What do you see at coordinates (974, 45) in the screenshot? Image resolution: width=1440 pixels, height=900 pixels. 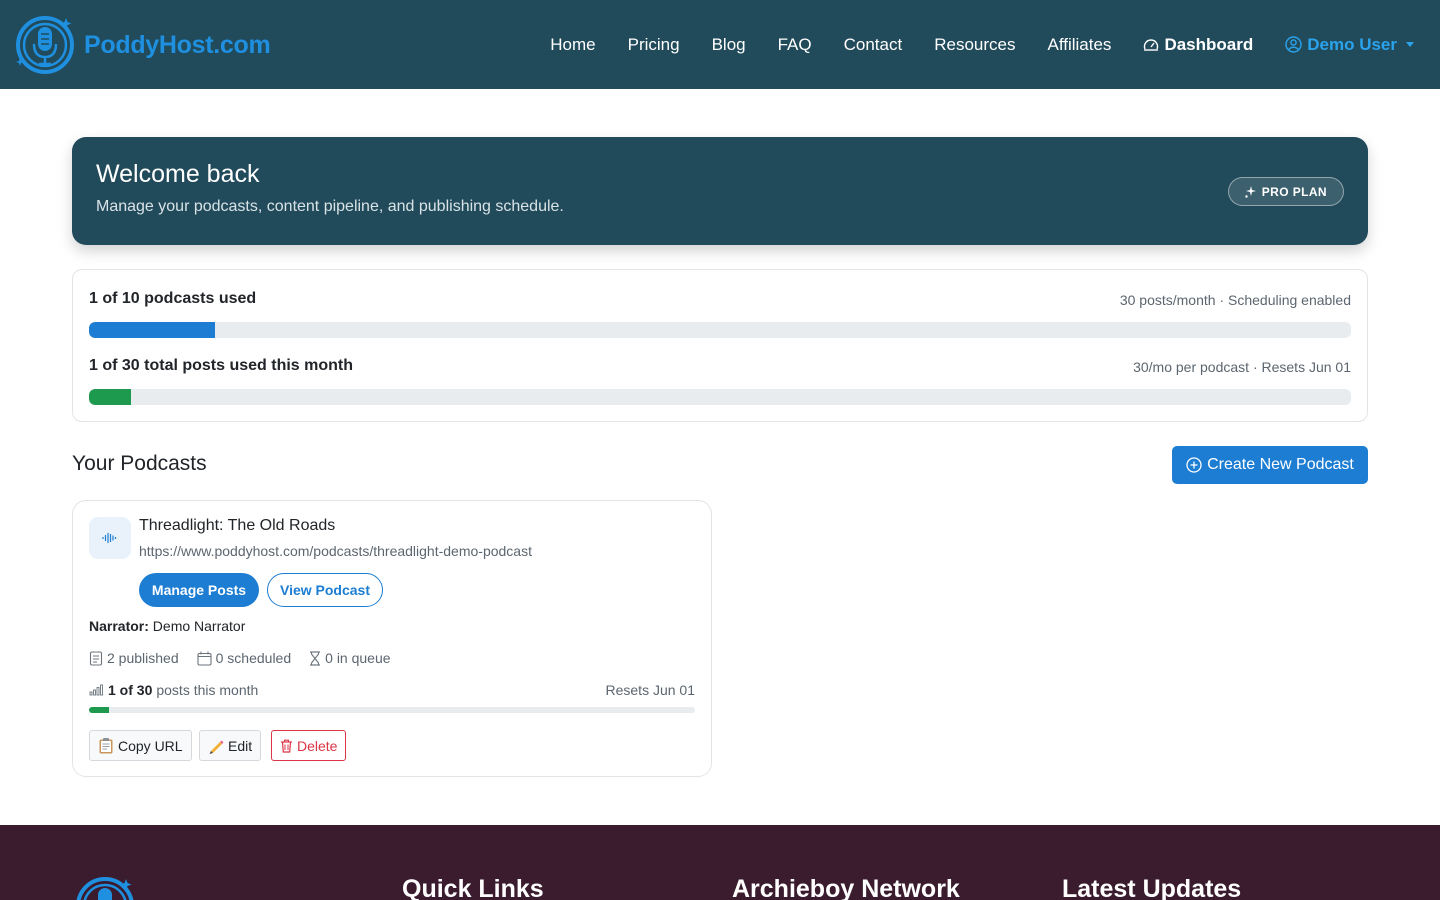 I see `nav-resources: Resources` at bounding box center [974, 45].